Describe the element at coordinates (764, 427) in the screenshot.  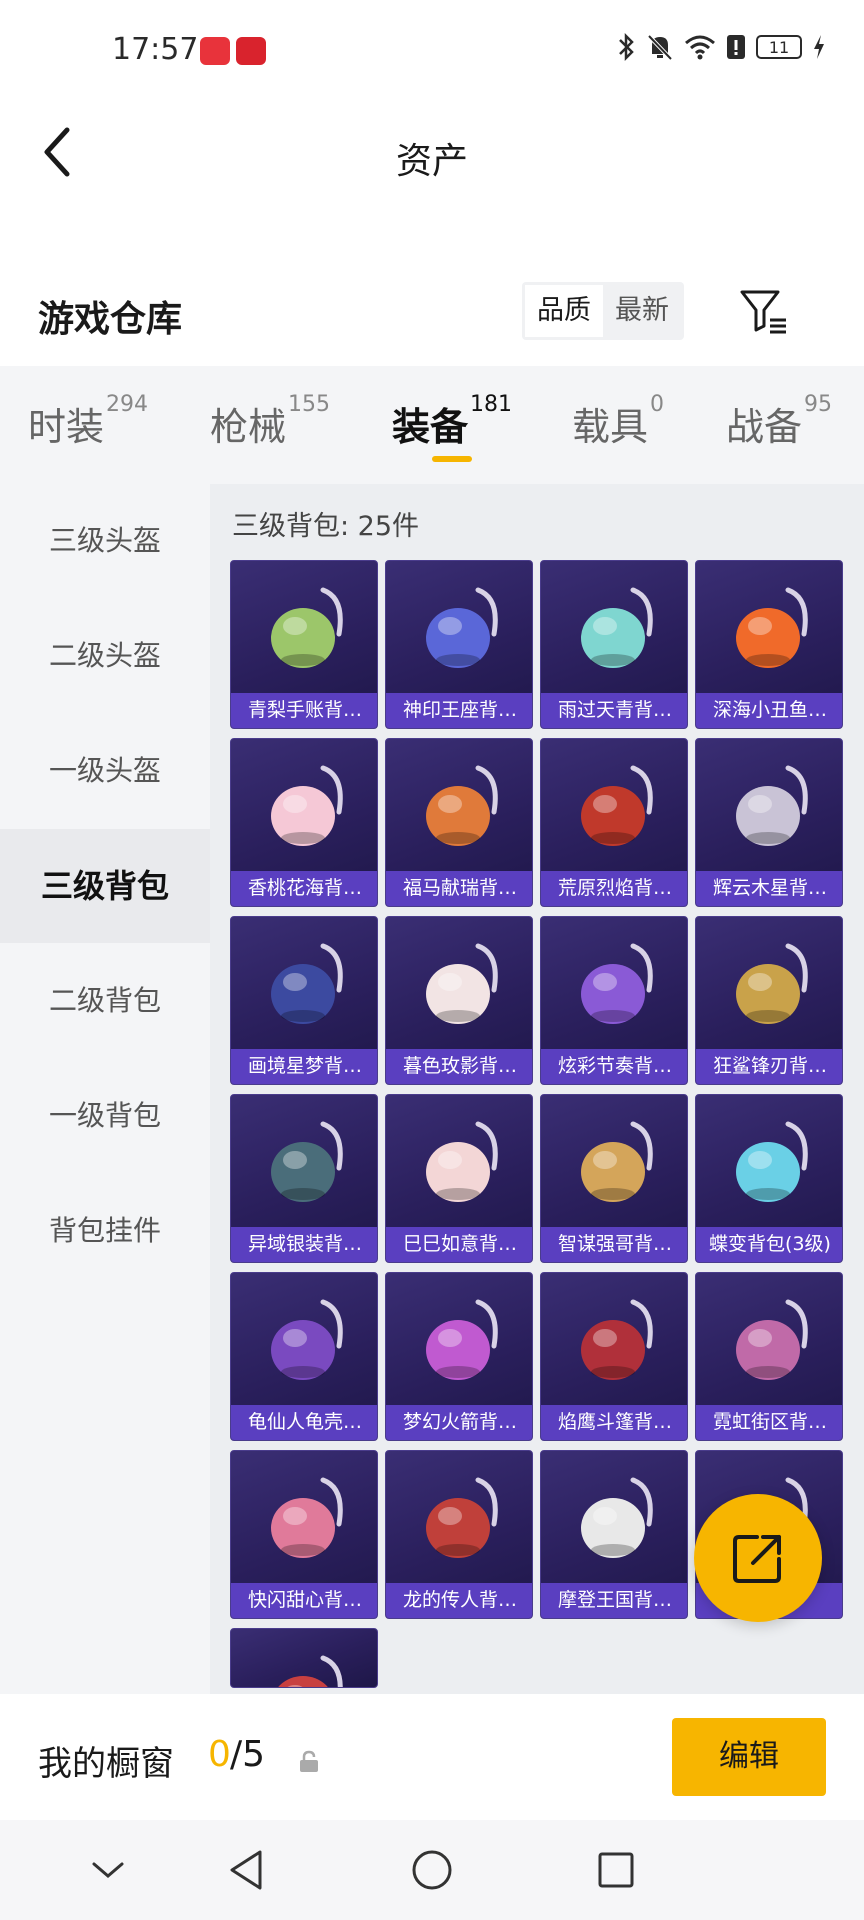
I see `tab-label: 战备` at that location.